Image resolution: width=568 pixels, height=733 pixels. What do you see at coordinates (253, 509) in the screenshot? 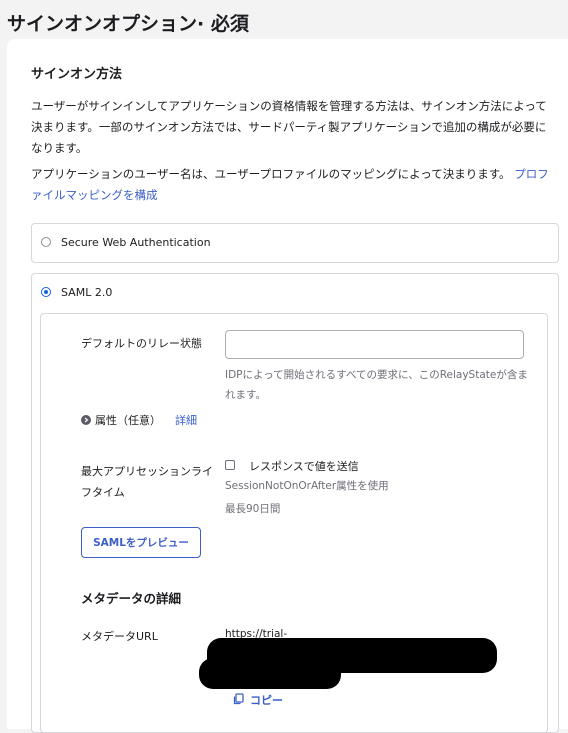
I see `max-days-help: 最長90日間` at bounding box center [253, 509].